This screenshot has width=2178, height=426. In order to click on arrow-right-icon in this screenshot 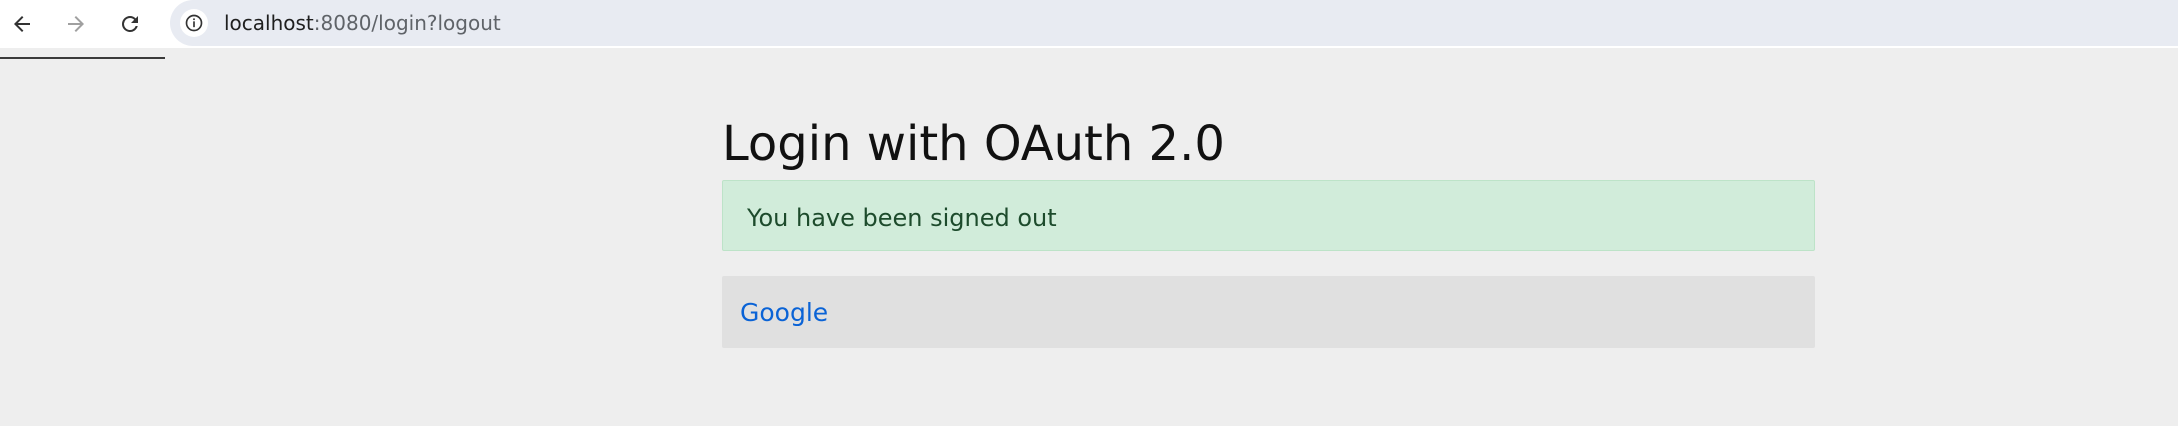, I will do `click(76, 24)`.